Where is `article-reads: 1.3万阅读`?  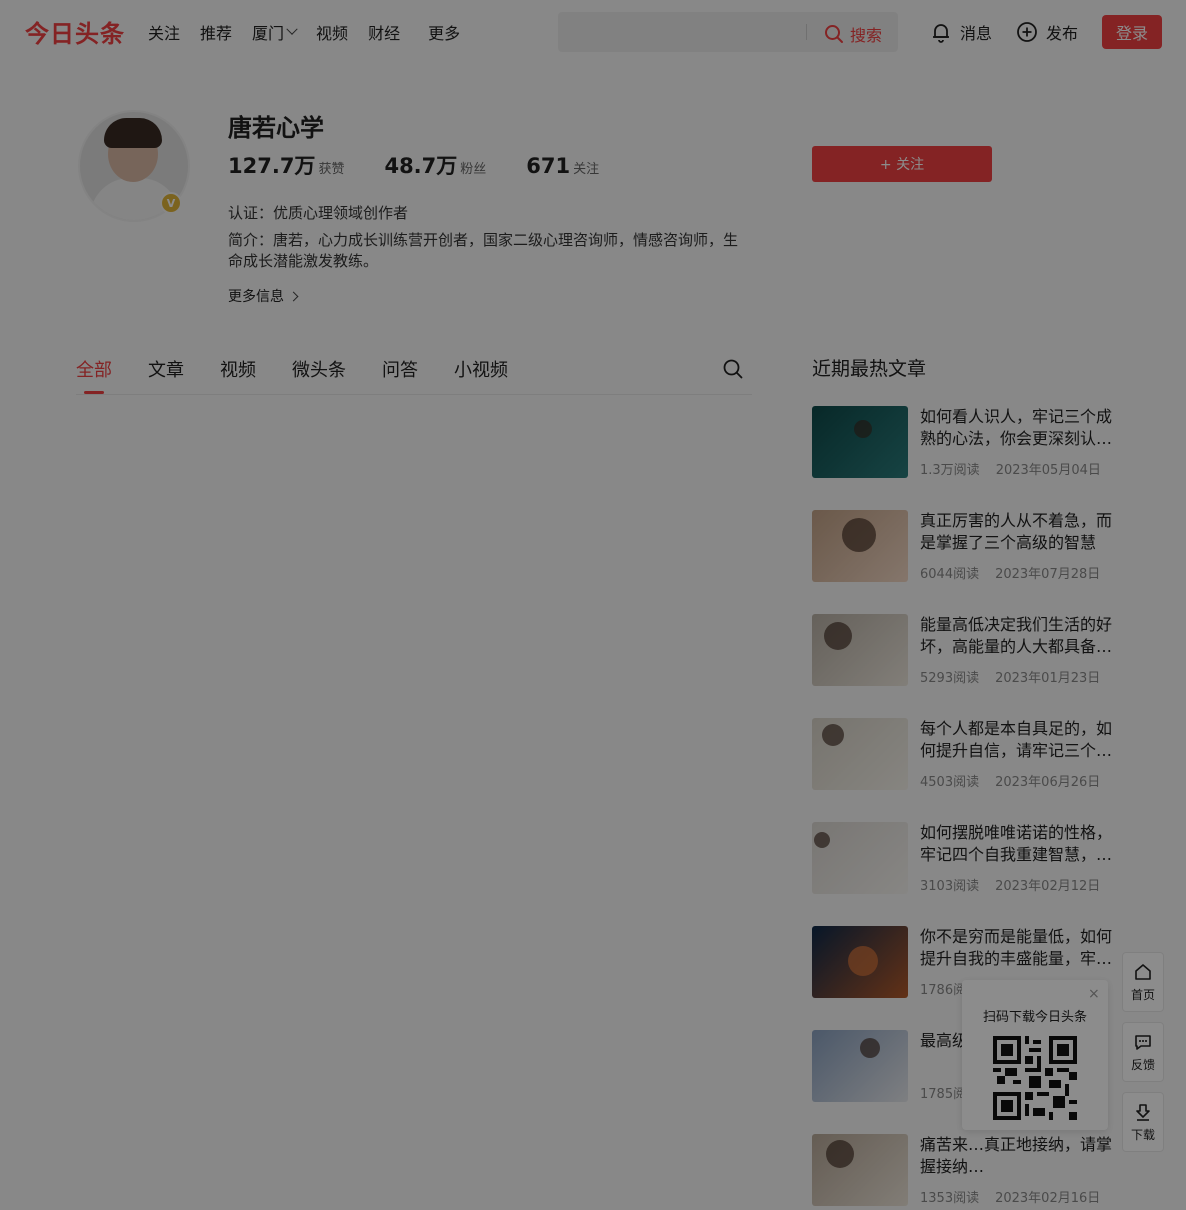
article-reads: 1.3万阅读 is located at coordinates (950, 470).